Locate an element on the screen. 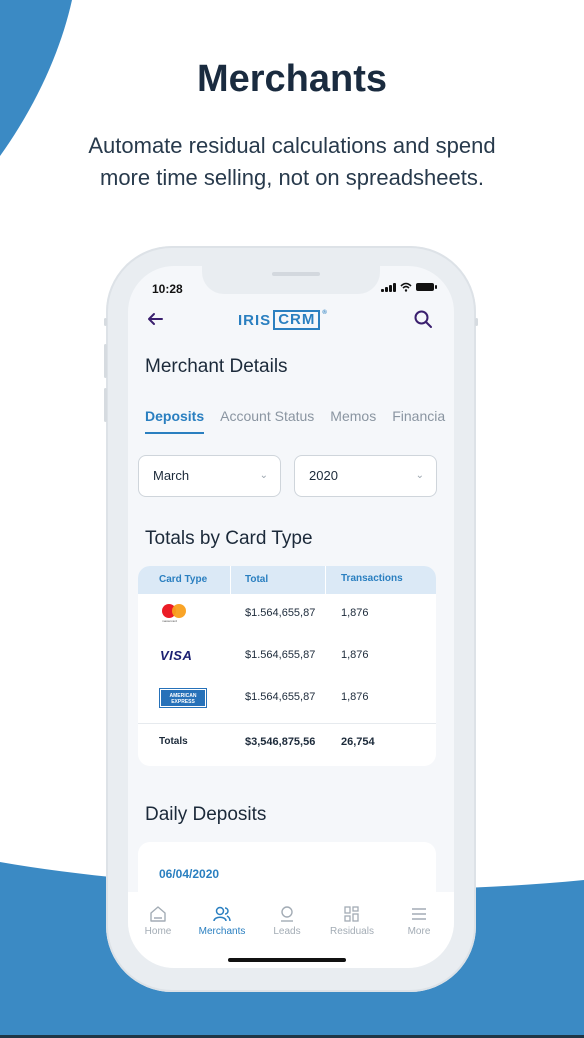 The image size is (584, 1038). mastercard-logo-caption: mastercard is located at coordinates (170, 621).